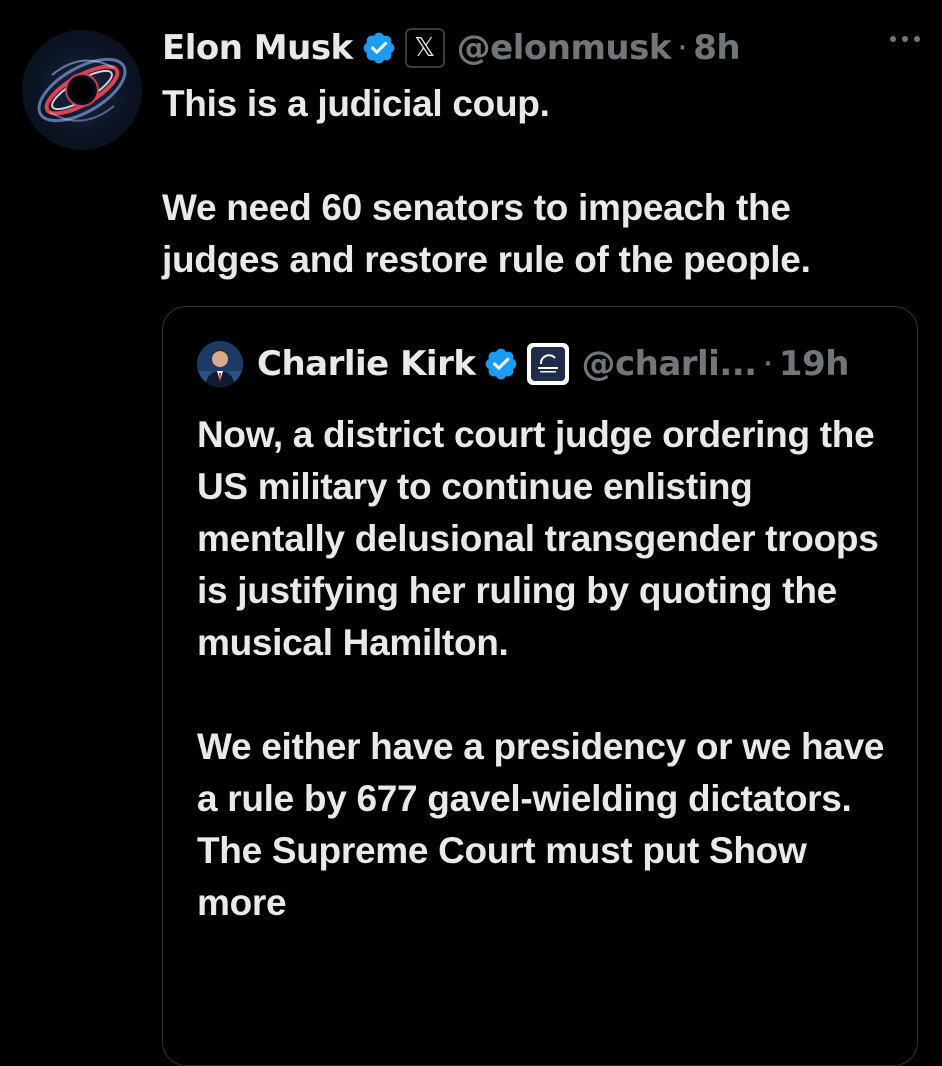 Image resolution: width=942 pixels, height=1066 pixels. I want to click on tweet-paragraph: This is a judicial coup., so click(356, 103).